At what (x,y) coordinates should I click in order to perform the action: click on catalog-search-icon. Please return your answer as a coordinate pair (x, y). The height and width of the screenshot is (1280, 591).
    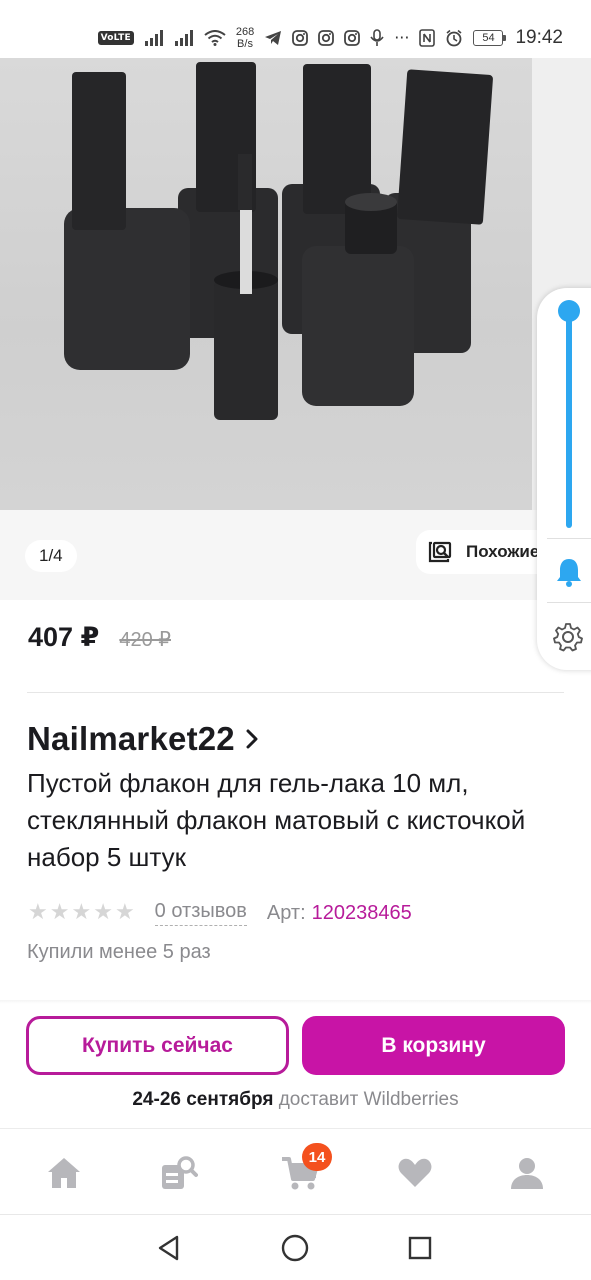
    Looking at the image, I should click on (180, 1172).